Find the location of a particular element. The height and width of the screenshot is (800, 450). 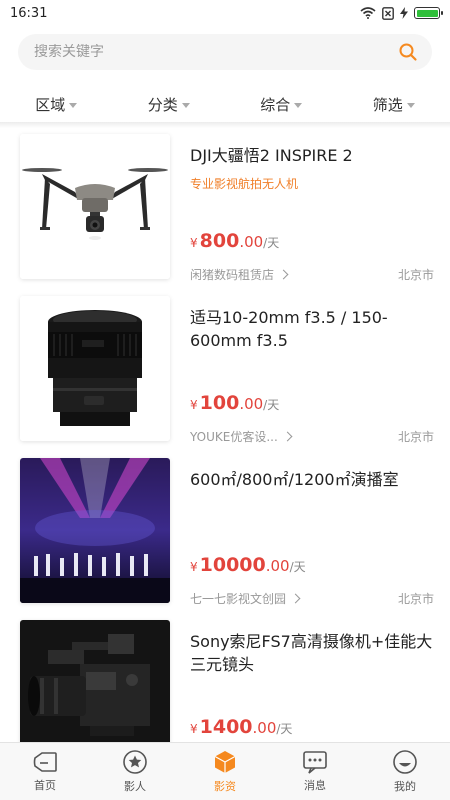

filter-sort: 综合 is located at coordinates (281, 104).